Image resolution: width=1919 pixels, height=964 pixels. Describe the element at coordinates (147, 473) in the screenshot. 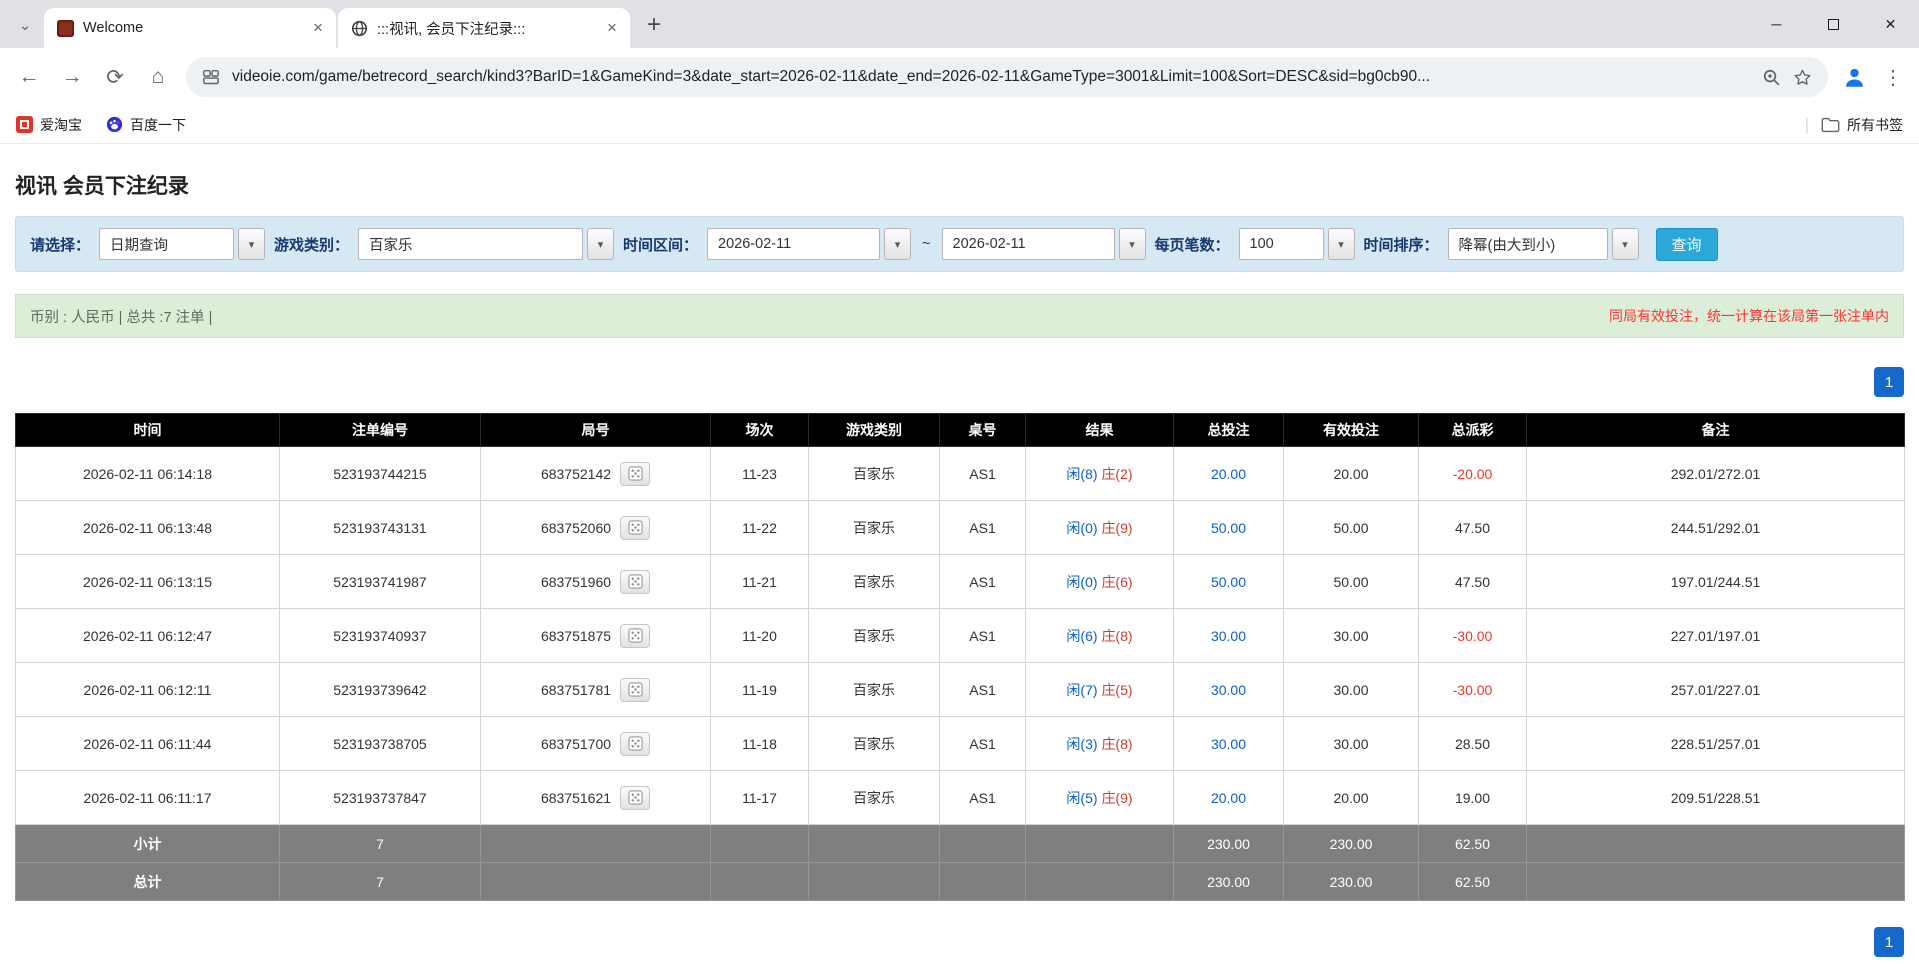

I see `bet-time: 2026-02-11 06:14:18` at that location.